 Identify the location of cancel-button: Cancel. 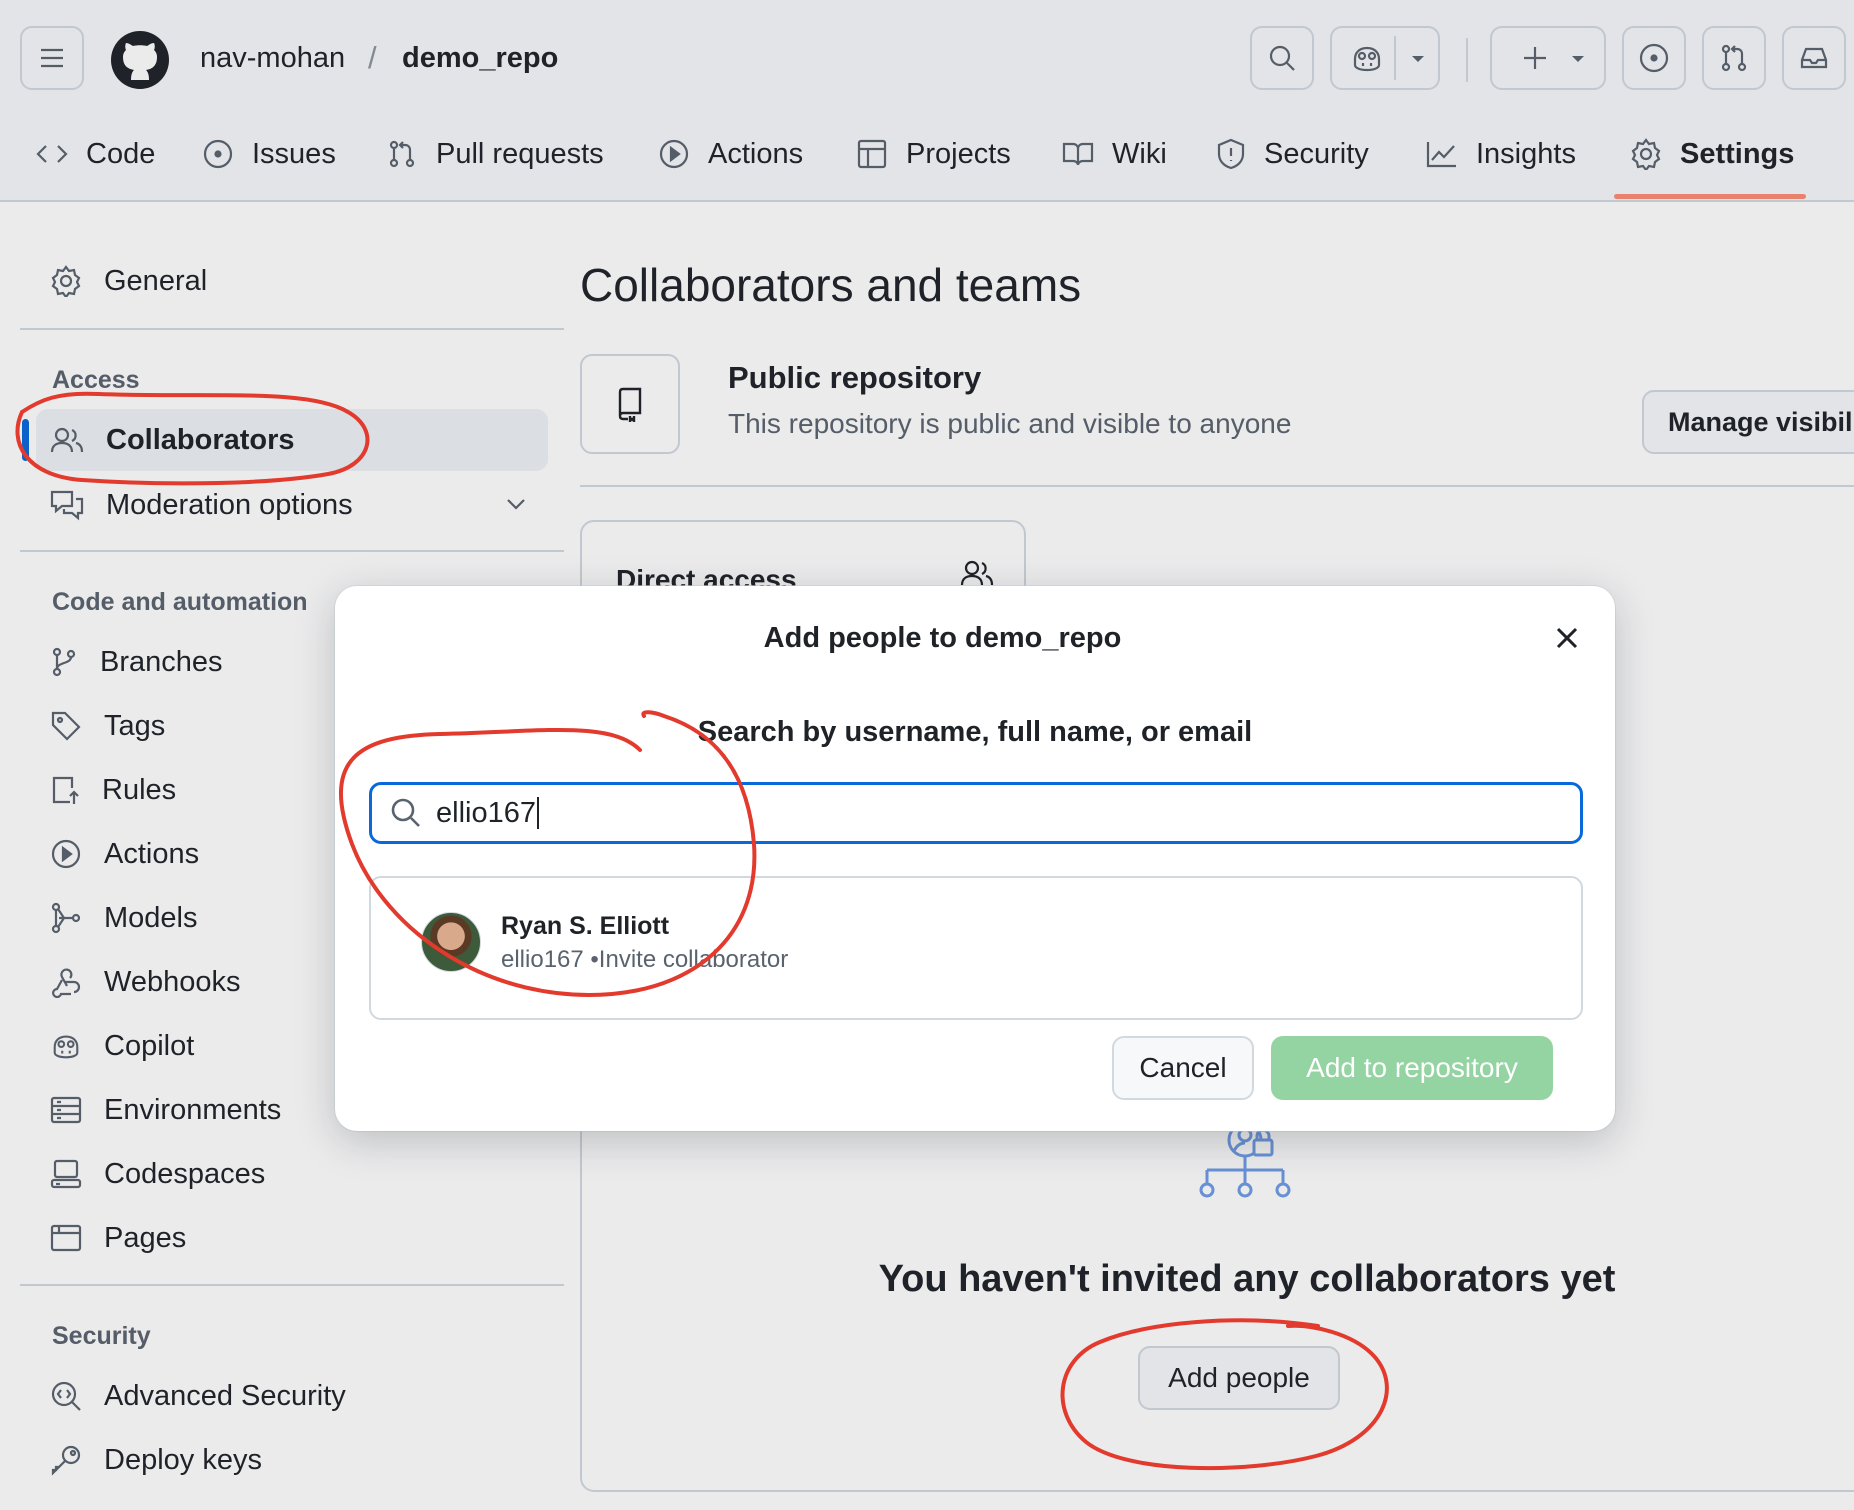
(1183, 1068).